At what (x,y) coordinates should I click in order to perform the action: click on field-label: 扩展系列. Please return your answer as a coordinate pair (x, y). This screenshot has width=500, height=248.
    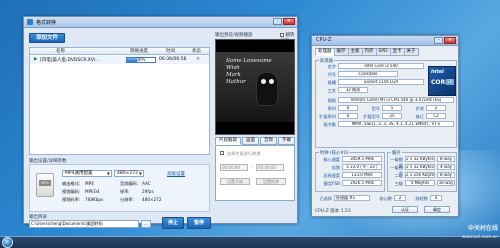
    Looking at the image, I should click on (327, 116).